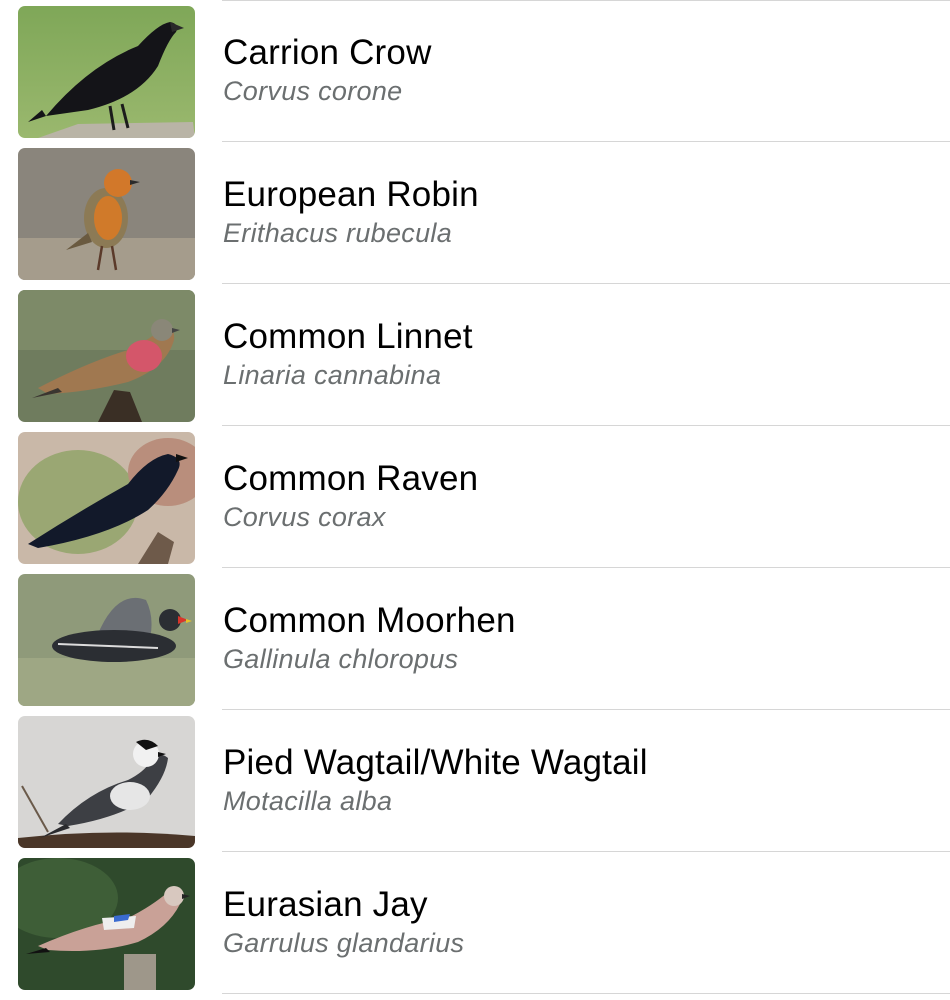 The image size is (950, 1000). I want to click on bird-row-carrion-crow: Carrion Crow Corvus corone, so click(475, 71).